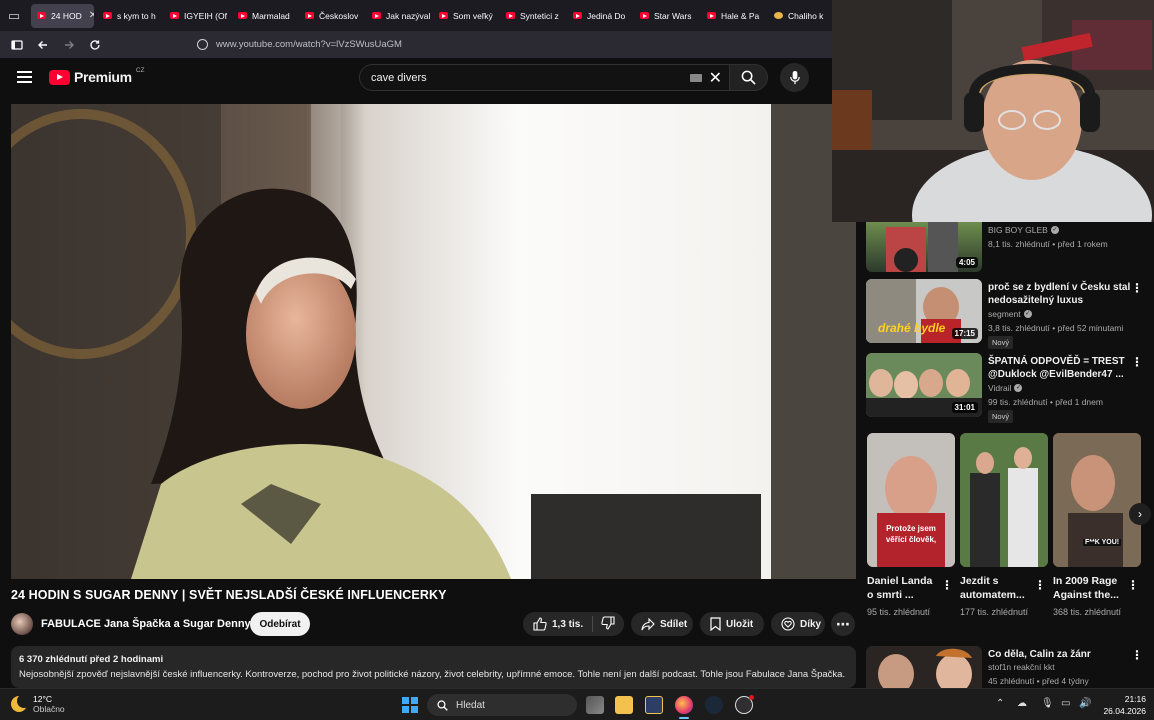  I want to click on microphone-tray-icon: 🎙, so click(1047, 703).